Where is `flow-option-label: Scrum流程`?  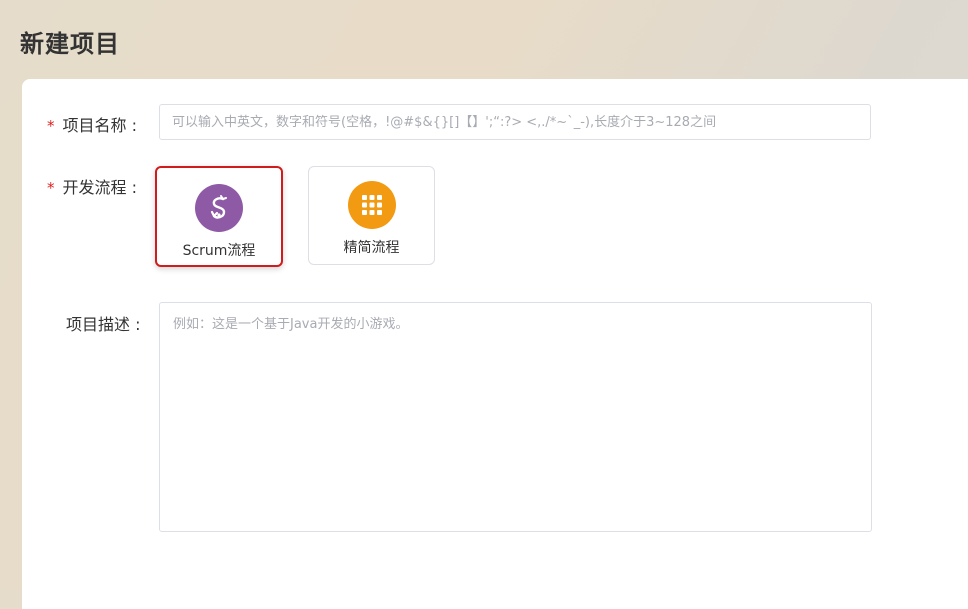 flow-option-label: Scrum流程 is located at coordinates (219, 251).